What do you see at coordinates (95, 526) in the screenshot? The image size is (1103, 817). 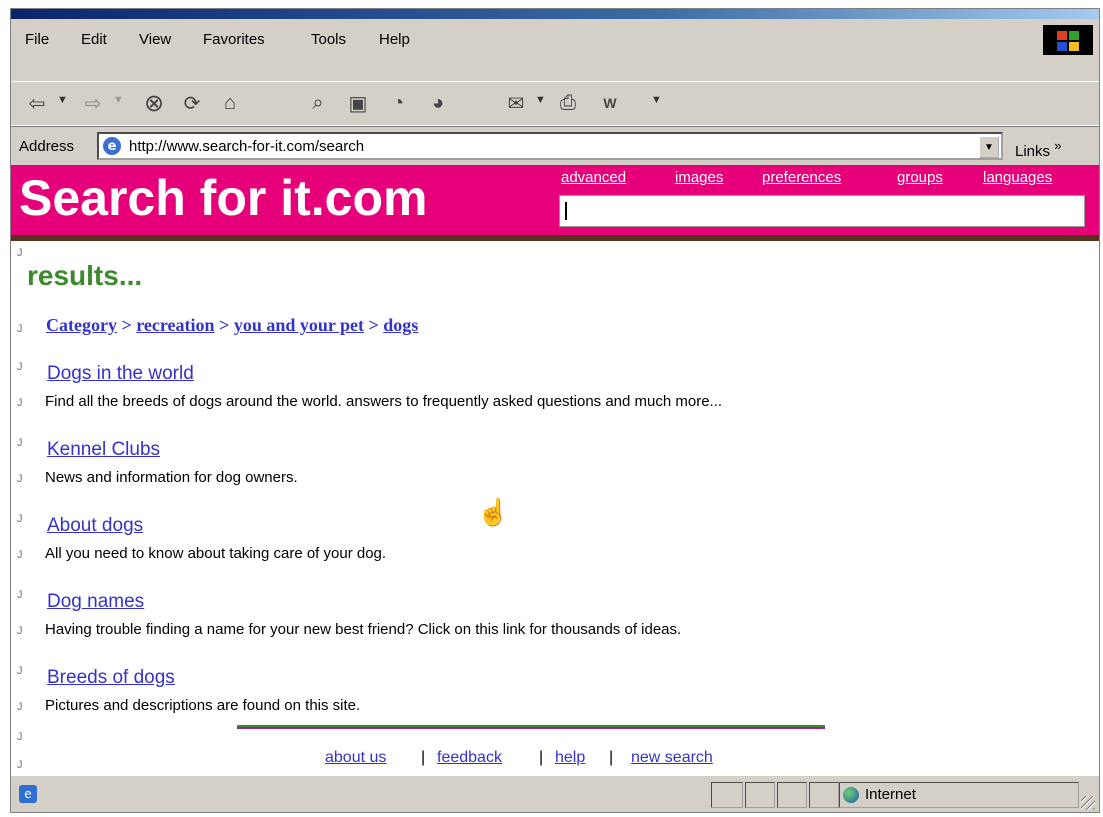 I see `result-link-about-dogs: About dogs` at bounding box center [95, 526].